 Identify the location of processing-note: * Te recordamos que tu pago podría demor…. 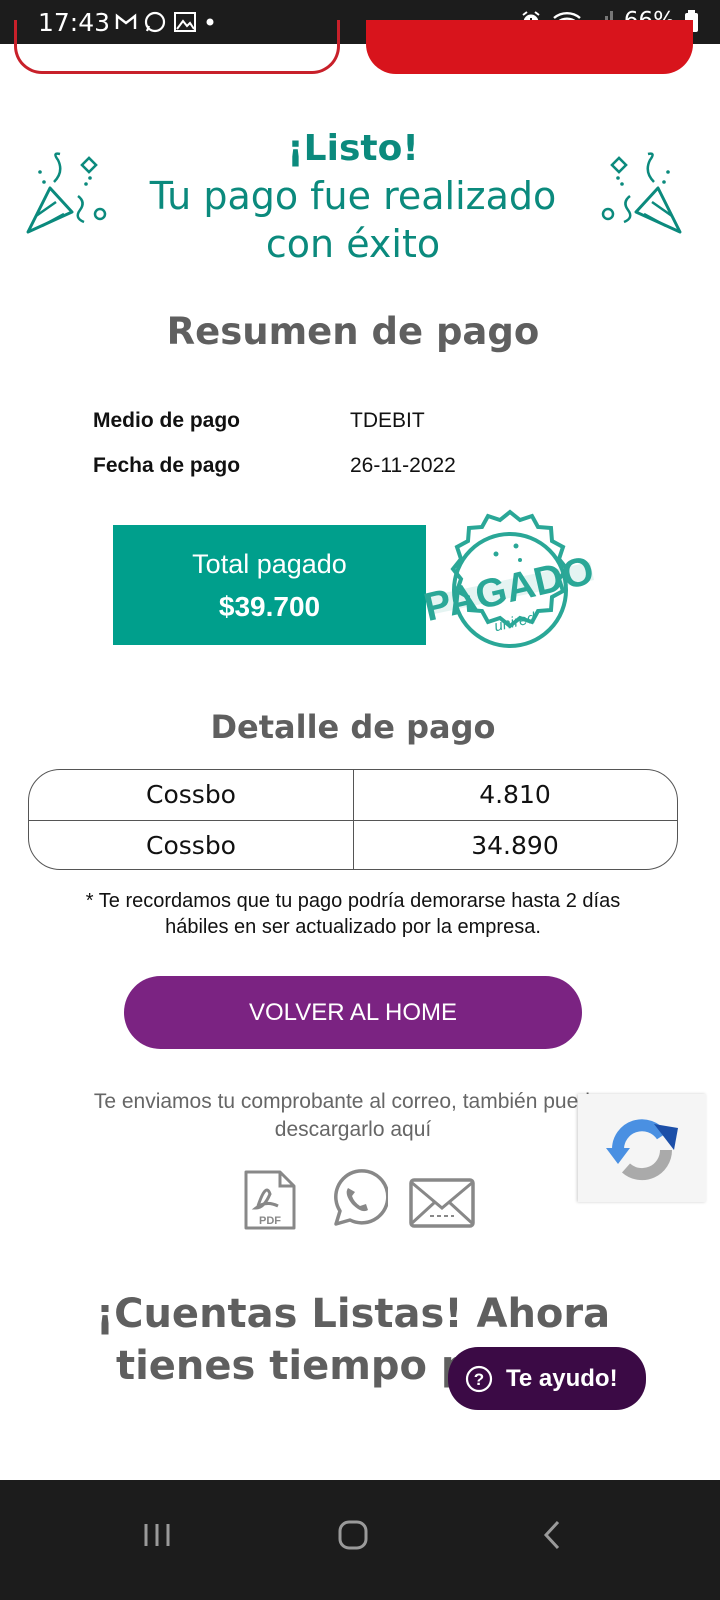
(353, 914).